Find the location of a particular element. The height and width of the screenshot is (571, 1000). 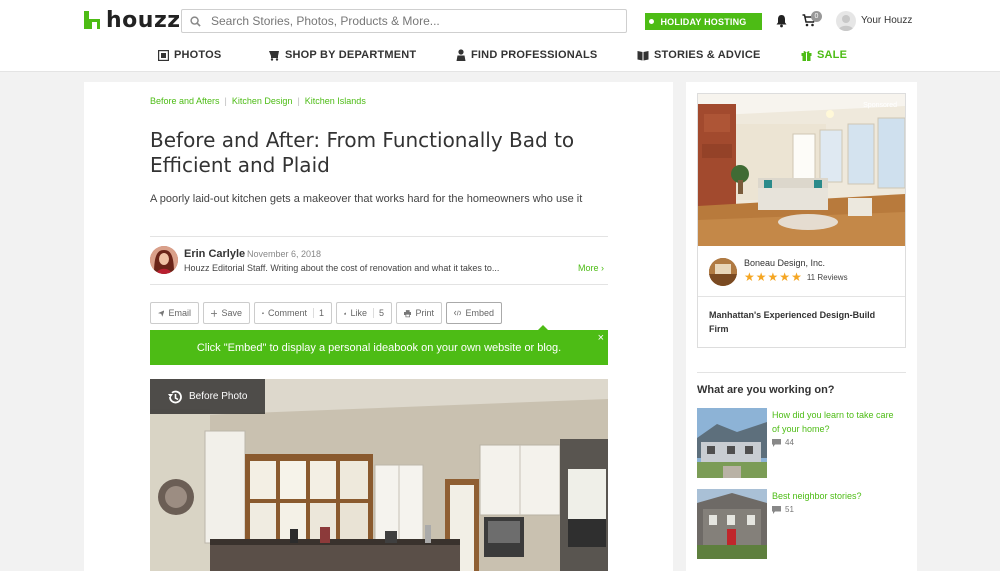

working-on-heading: What are you working on? is located at coordinates (766, 390).